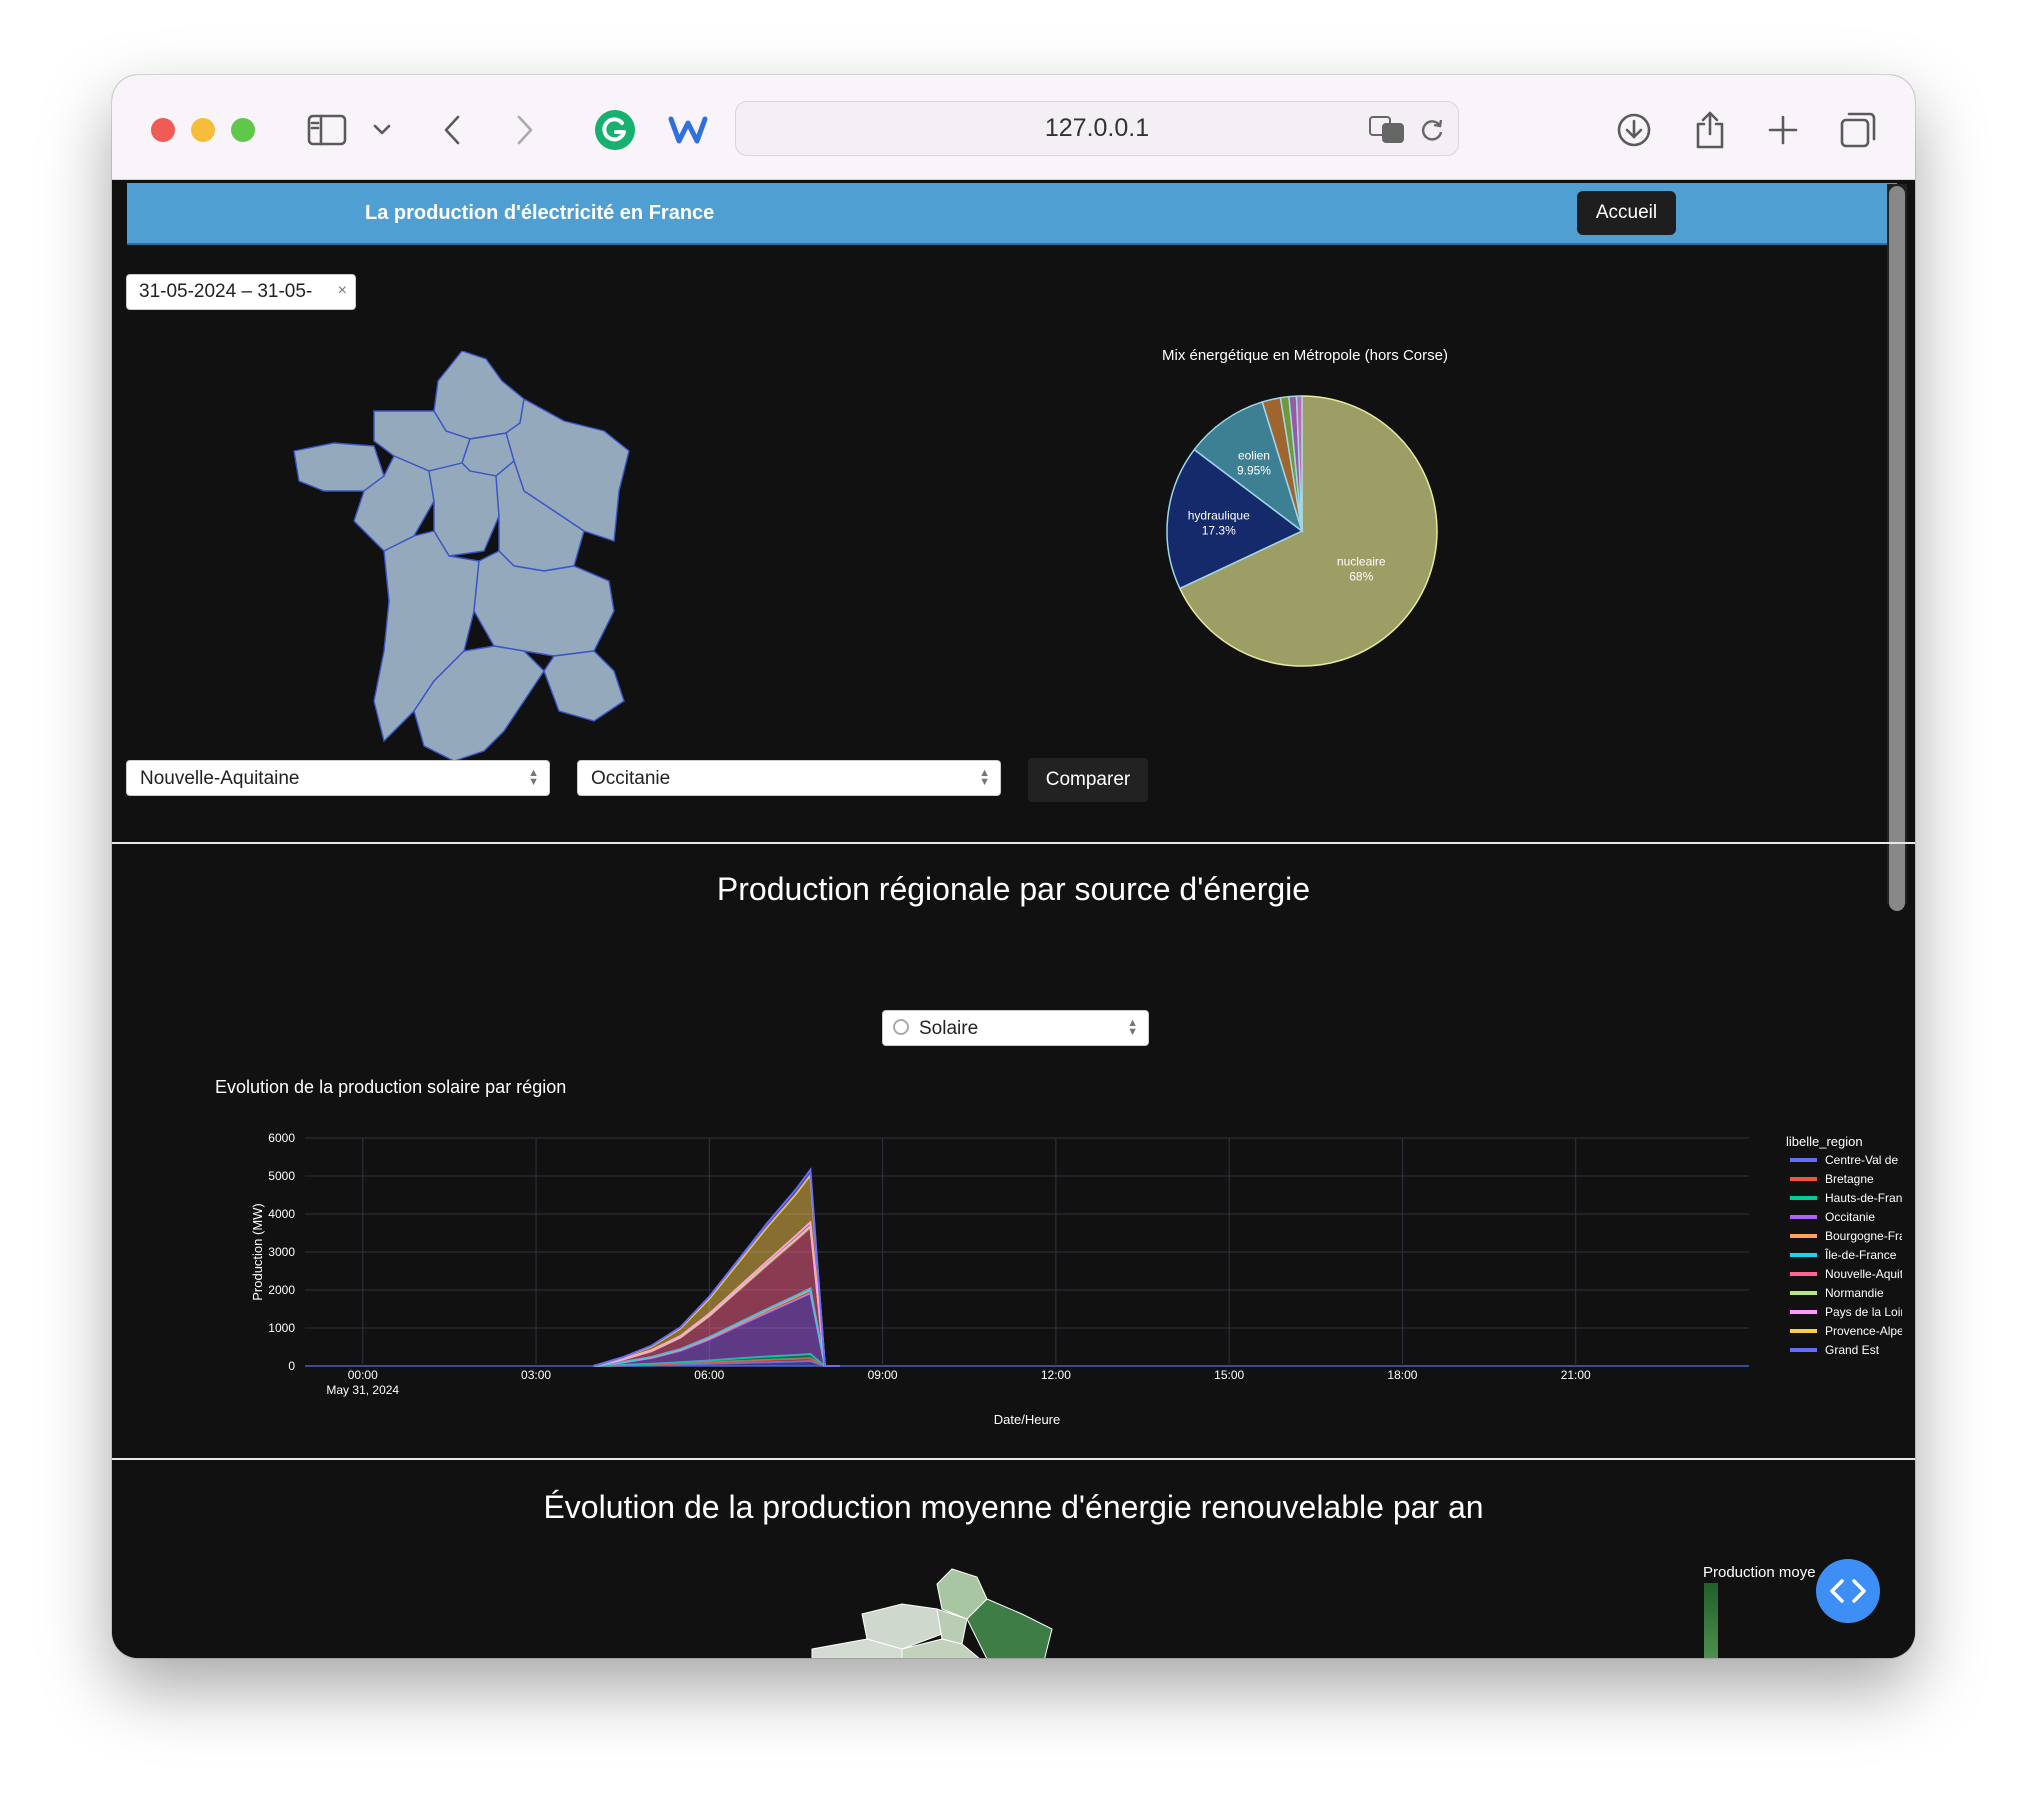 This screenshot has width=2026, height=1806. I want to click on x-date-label: May 31, 2024, so click(362, 1390).